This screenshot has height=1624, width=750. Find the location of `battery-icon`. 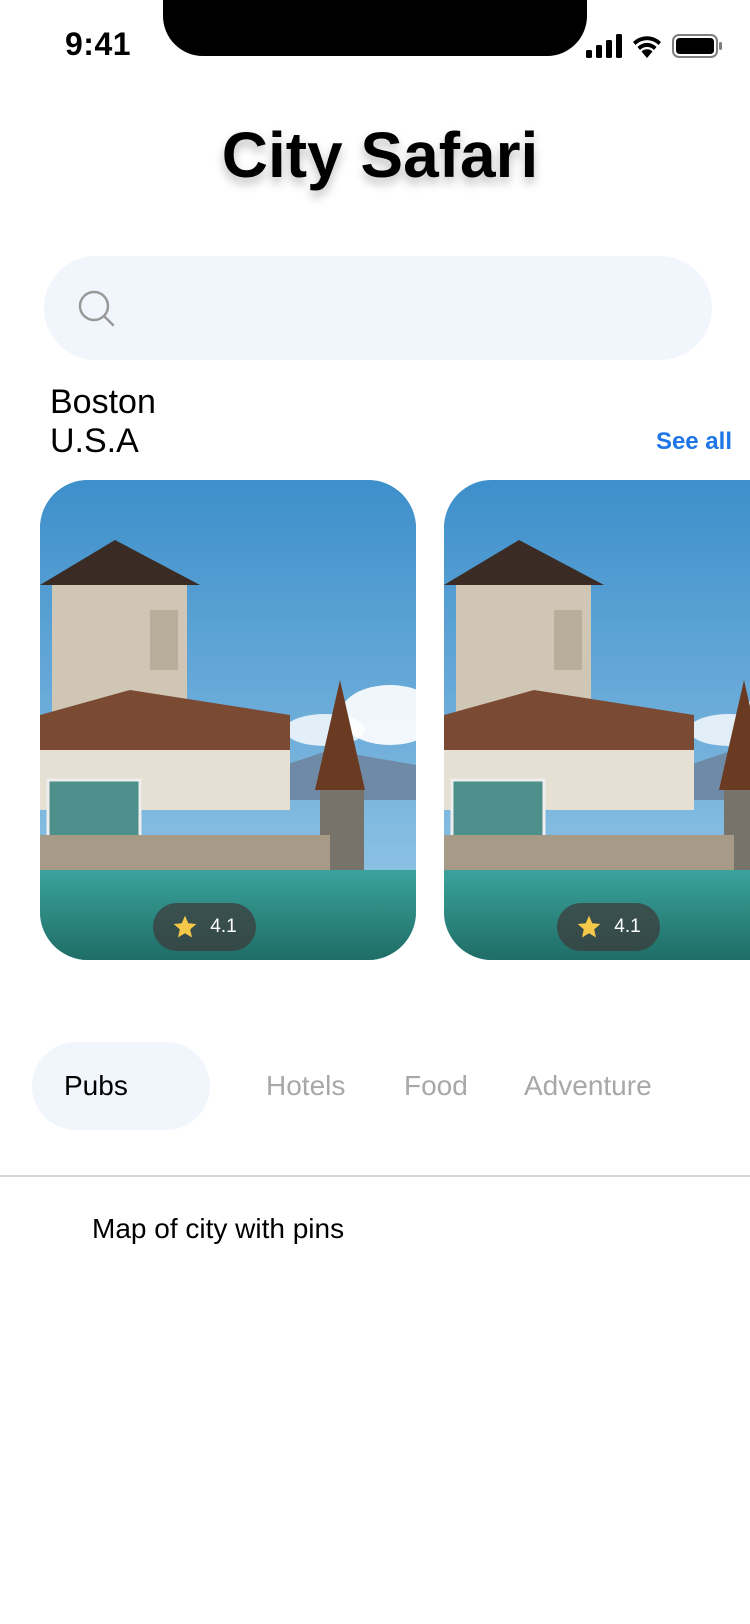

battery-icon is located at coordinates (697, 46).